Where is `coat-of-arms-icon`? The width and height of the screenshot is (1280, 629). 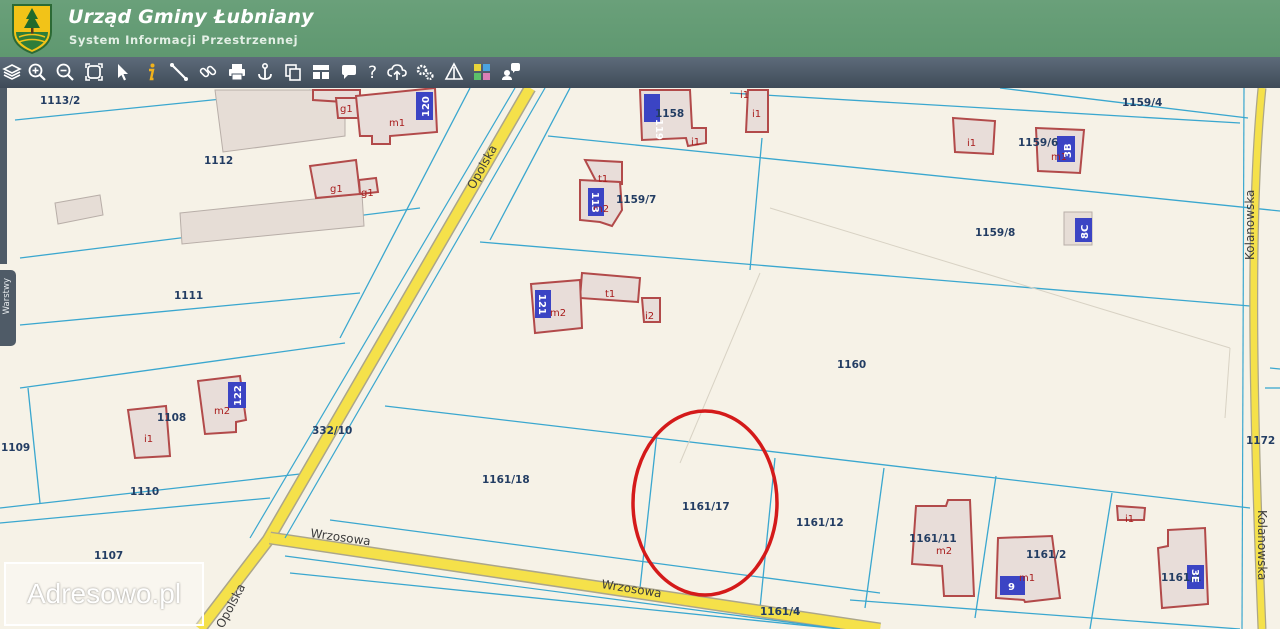
coat-of-arms-icon is located at coordinates (32, 29).